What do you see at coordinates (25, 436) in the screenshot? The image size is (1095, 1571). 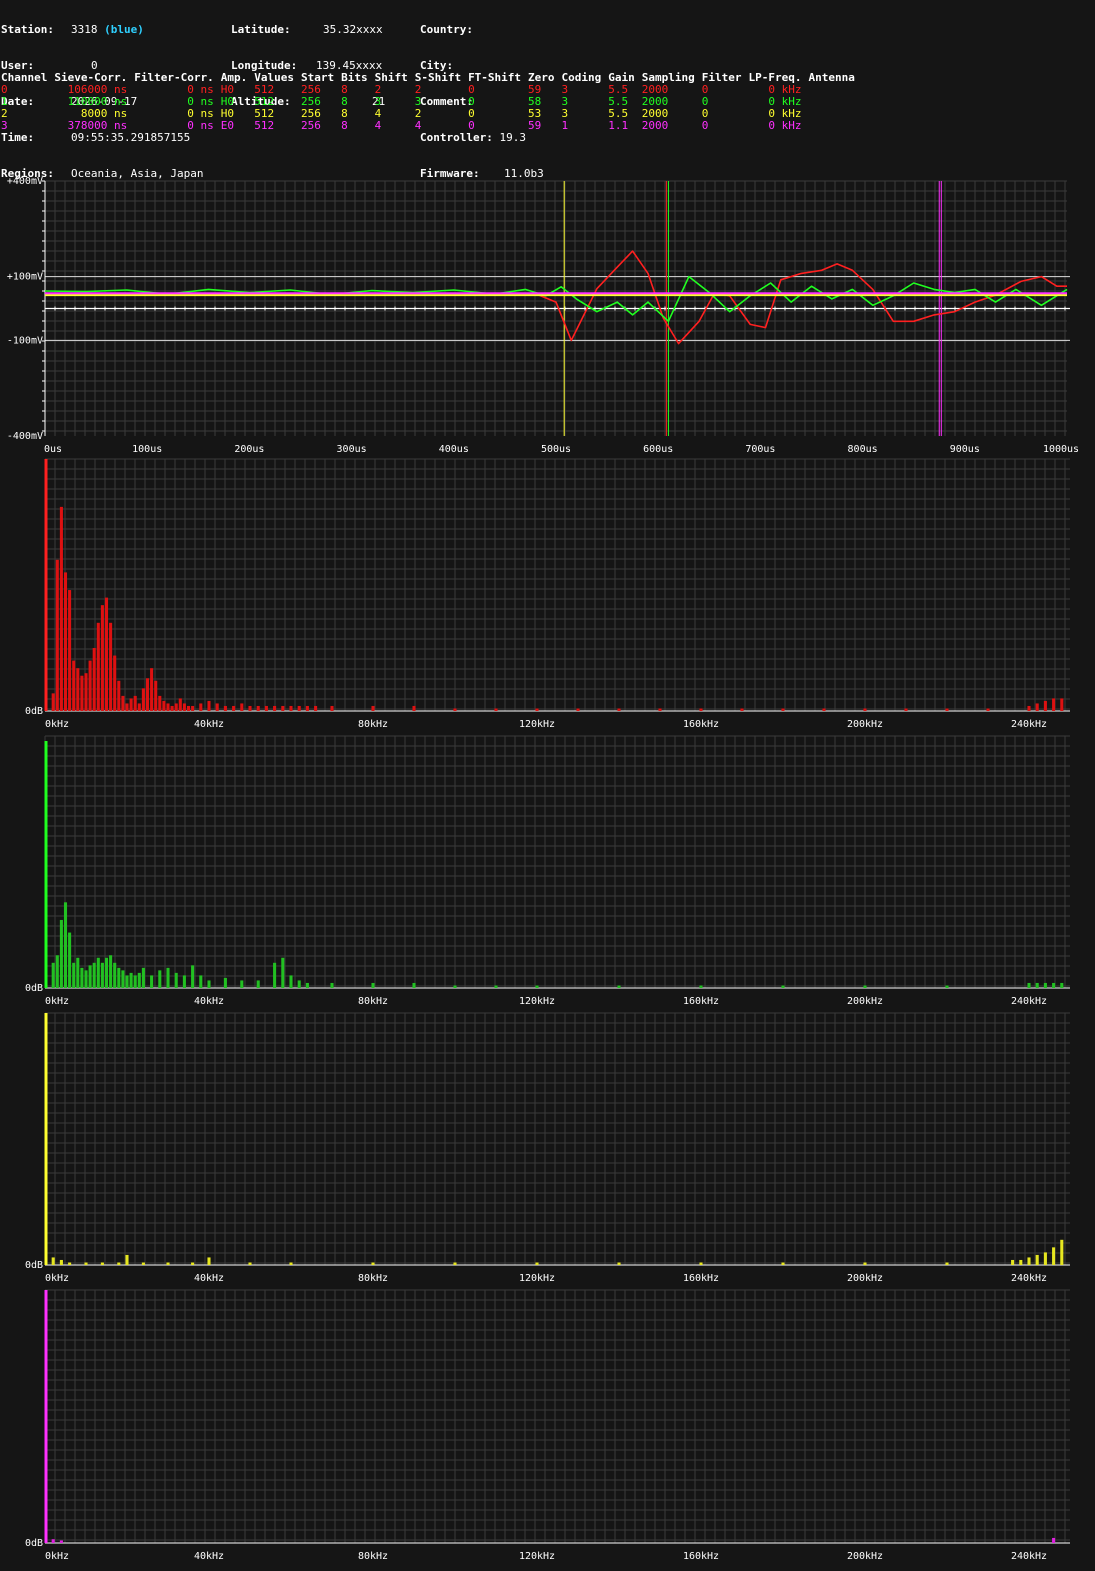 I see `y-tick-label: -400mV` at bounding box center [25, 436].